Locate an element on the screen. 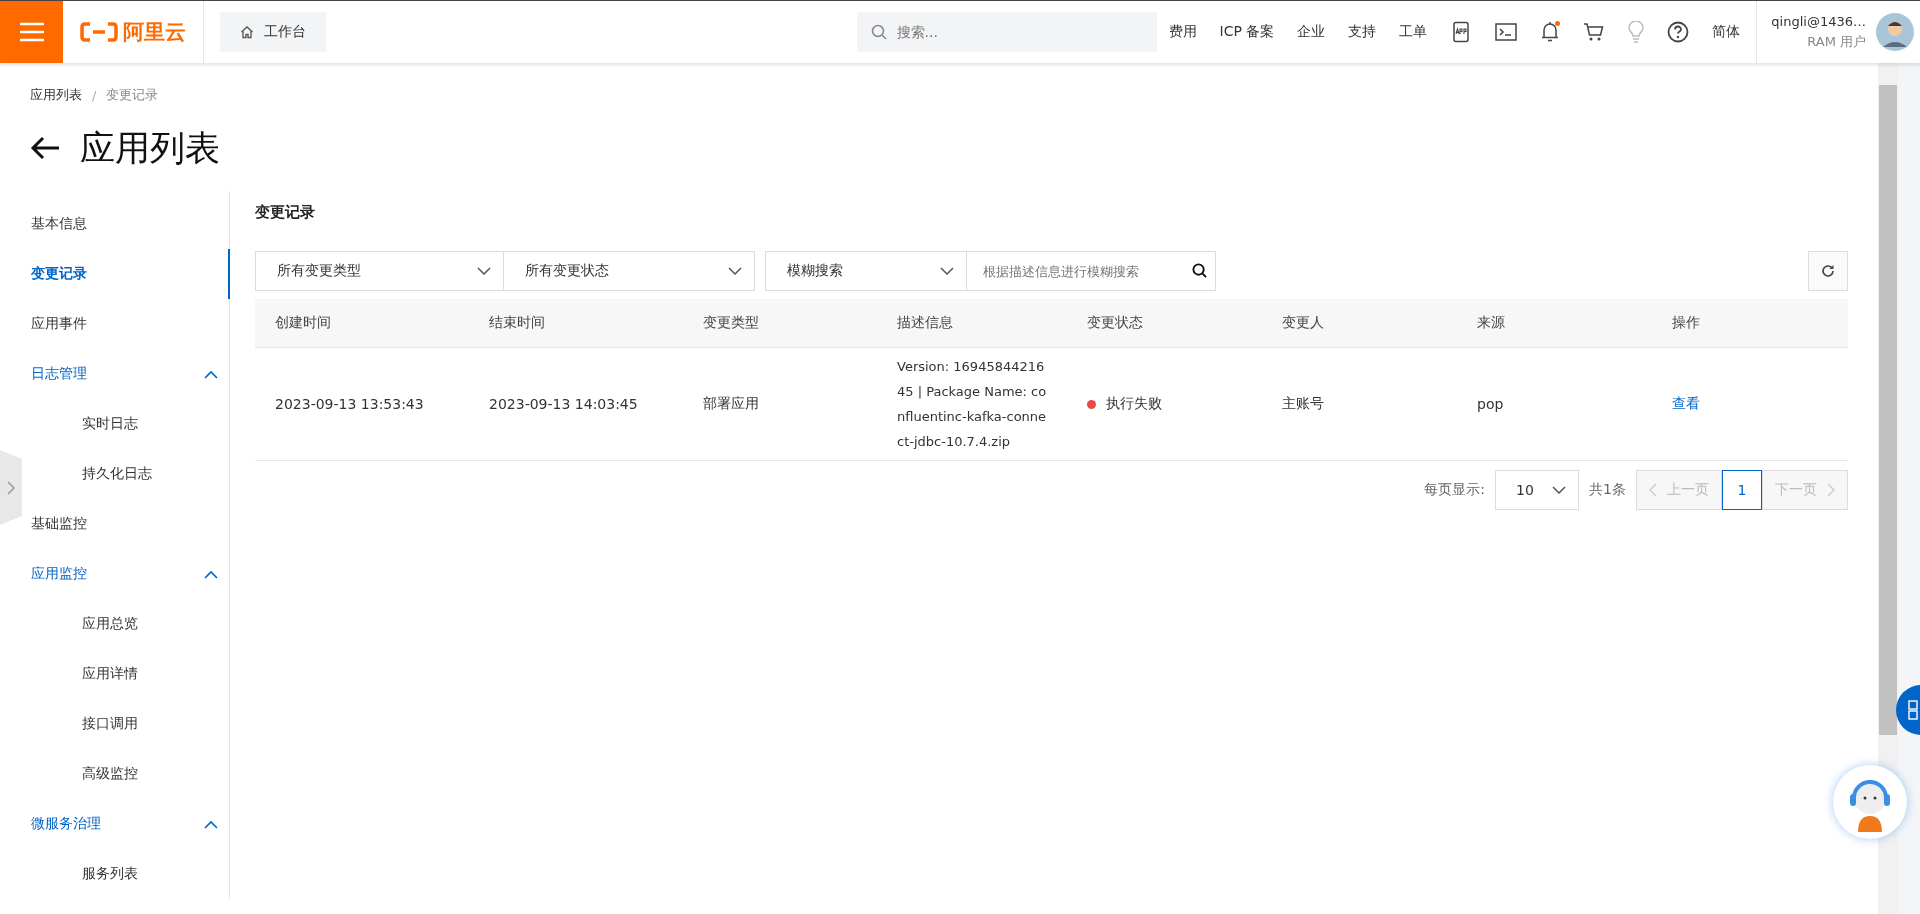  refresh-icon is located at coordinates (1828, 271).